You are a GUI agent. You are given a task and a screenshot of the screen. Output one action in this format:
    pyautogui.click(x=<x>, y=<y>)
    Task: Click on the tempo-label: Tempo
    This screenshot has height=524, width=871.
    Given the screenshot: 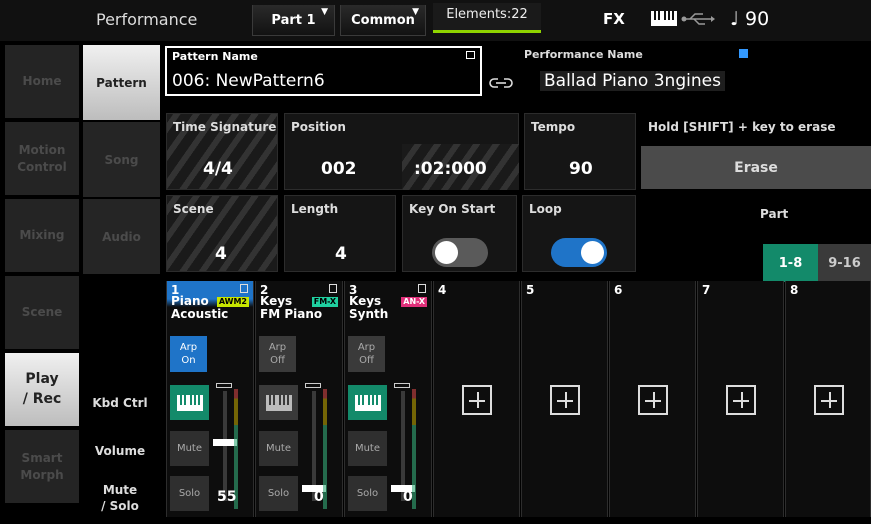 What is the action you would take?
    pyautogui.click(x=553, y=127)
    